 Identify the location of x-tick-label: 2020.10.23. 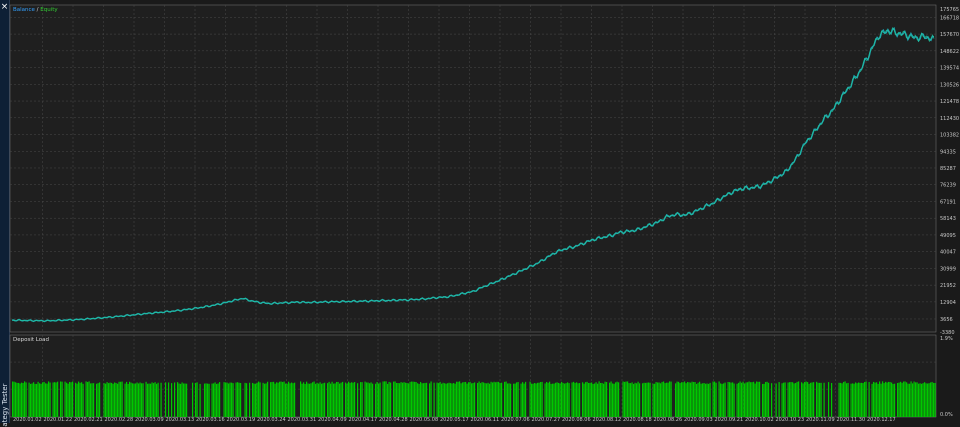
(790, 420).